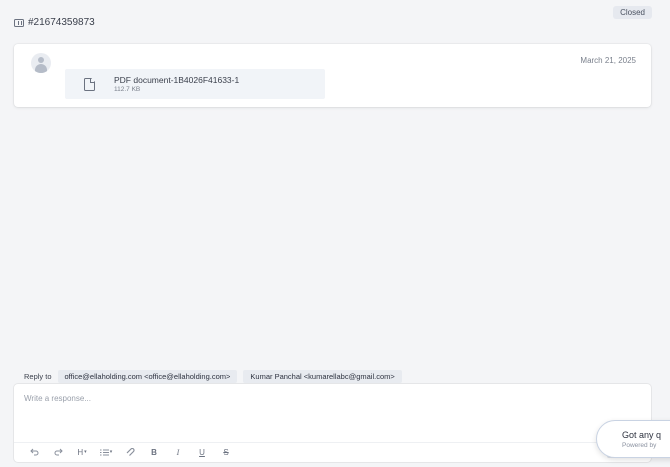 This screenshot has width=670, height=467. I want to click on ticket-id: #21674359873, so click(61, 22).